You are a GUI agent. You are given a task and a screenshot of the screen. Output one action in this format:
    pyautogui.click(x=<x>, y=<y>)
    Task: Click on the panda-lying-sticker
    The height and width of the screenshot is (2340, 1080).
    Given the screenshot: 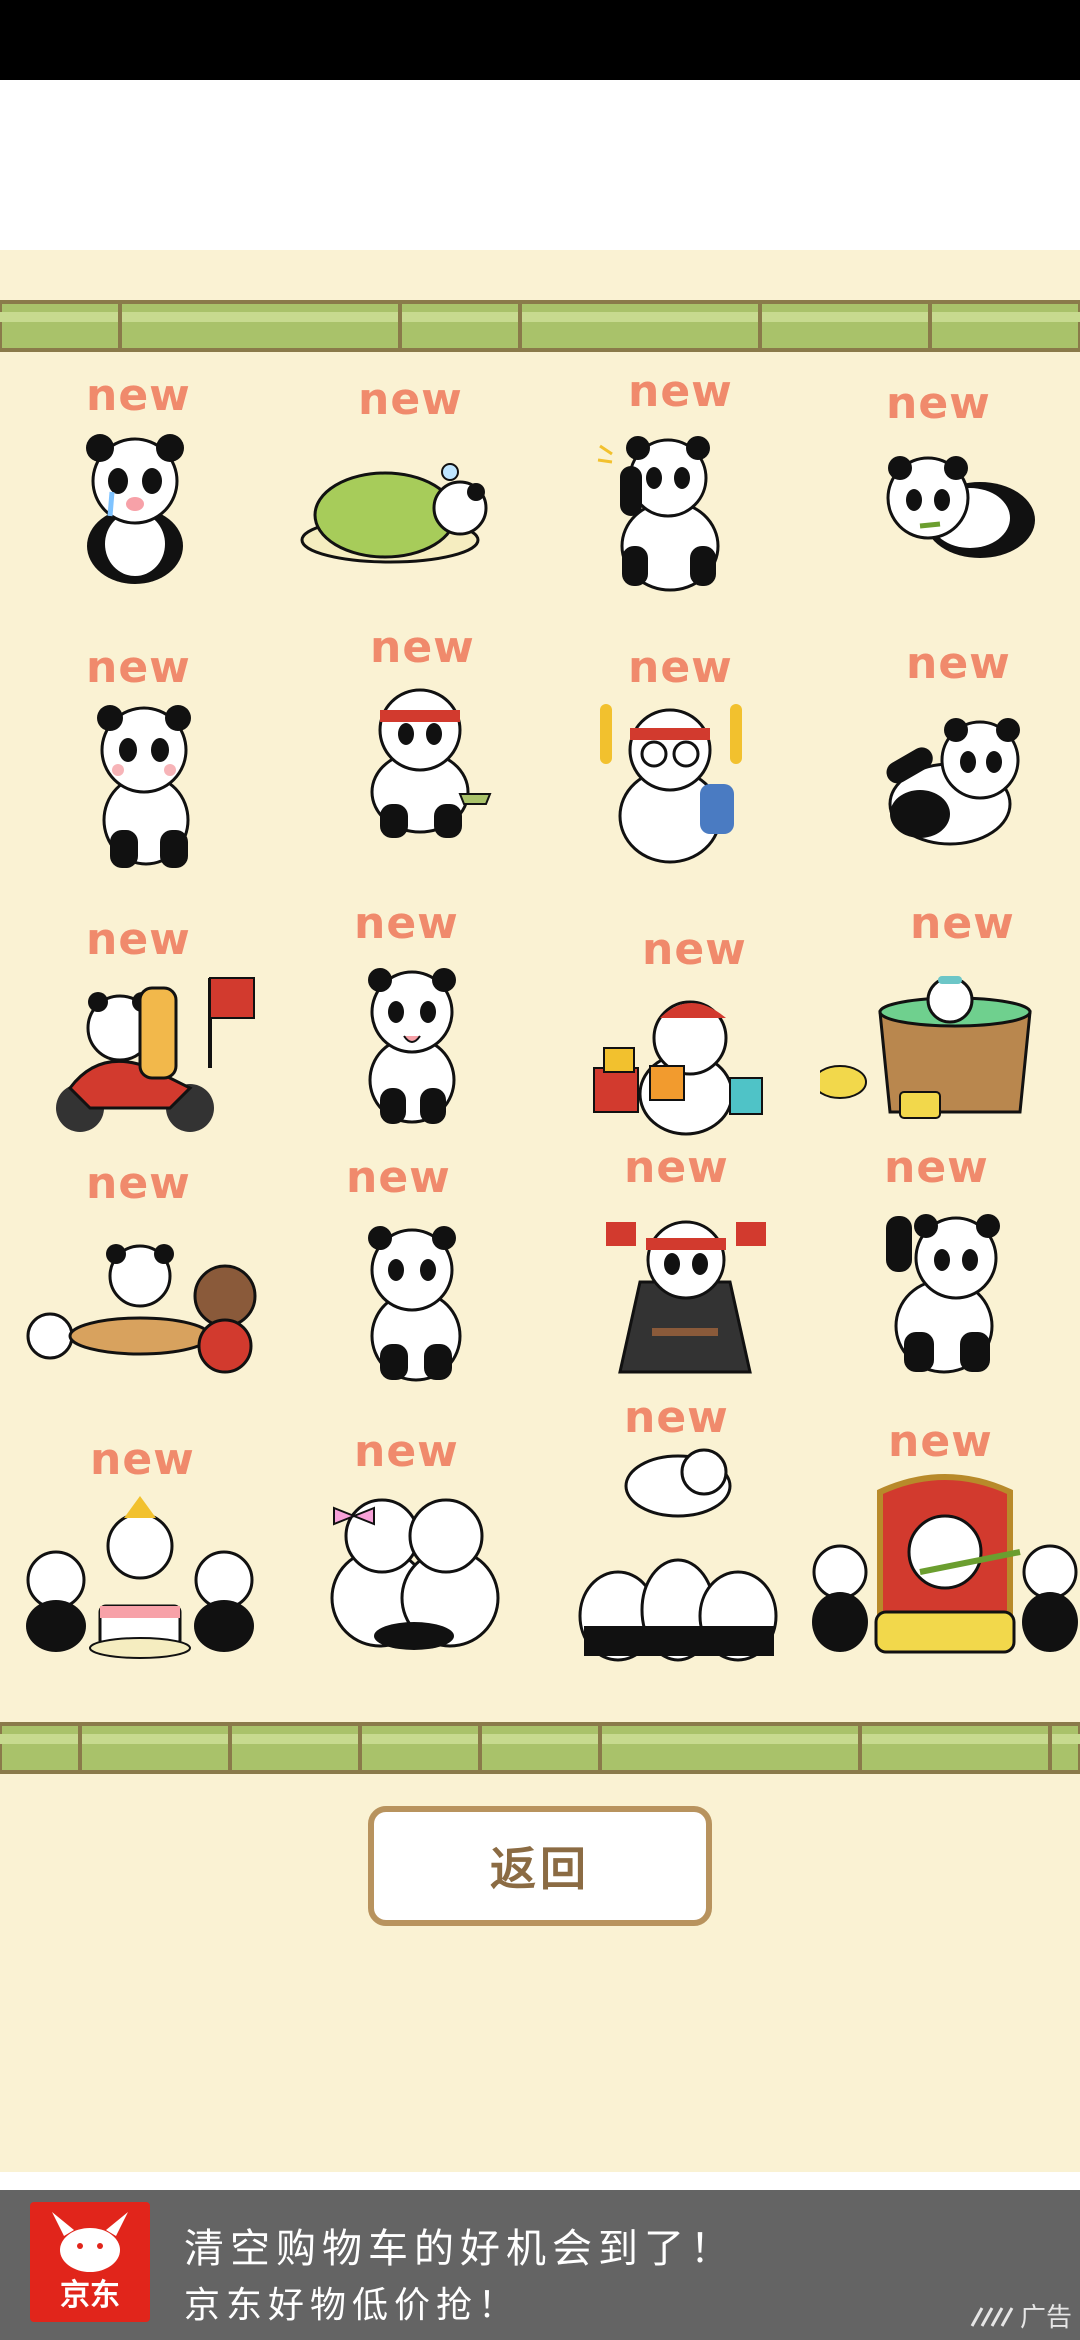 What is the action you would take?
    pyautogui.click(x=960, y=507)
    